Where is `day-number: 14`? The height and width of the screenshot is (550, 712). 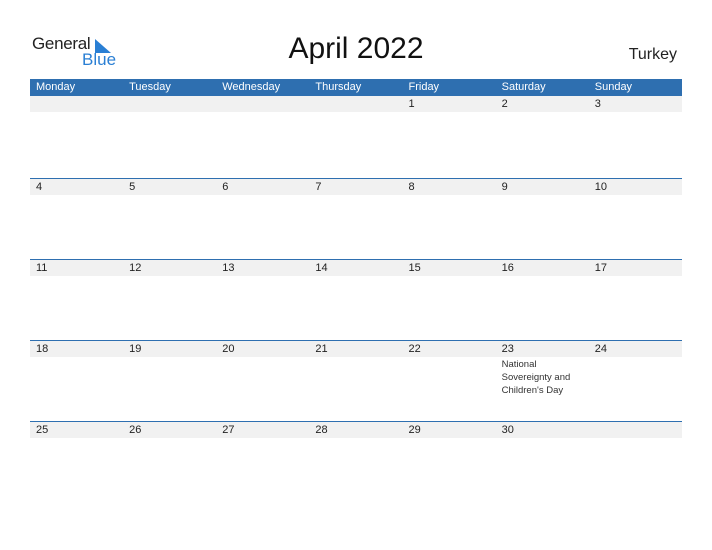 day-number: 14 is located at coordinates (321, 268).